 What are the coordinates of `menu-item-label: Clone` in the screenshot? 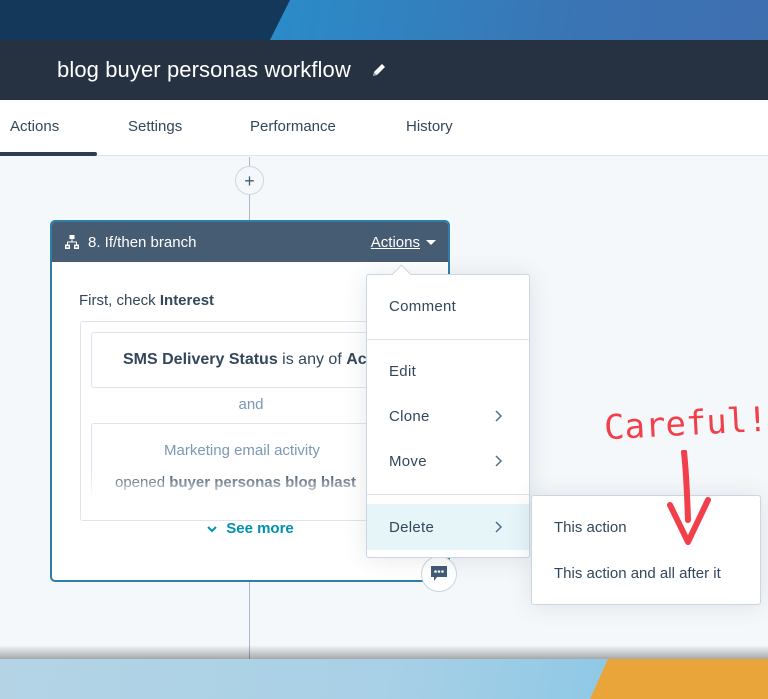 It's located at (409, 416).